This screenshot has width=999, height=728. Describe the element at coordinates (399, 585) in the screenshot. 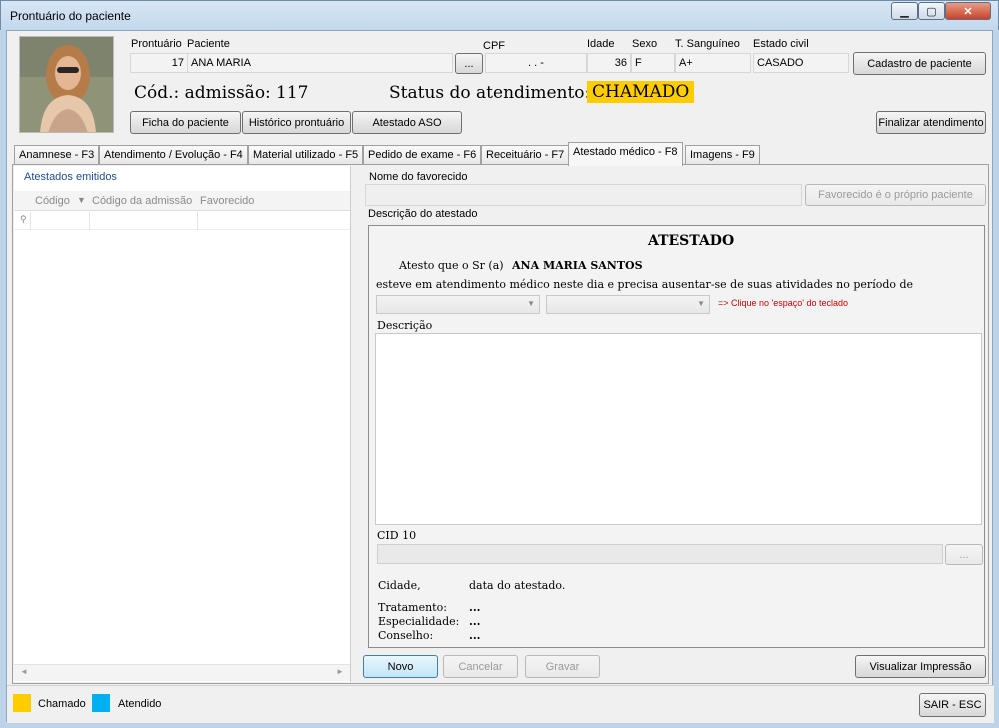

I see `cidade-text: Cidade,` at that location.